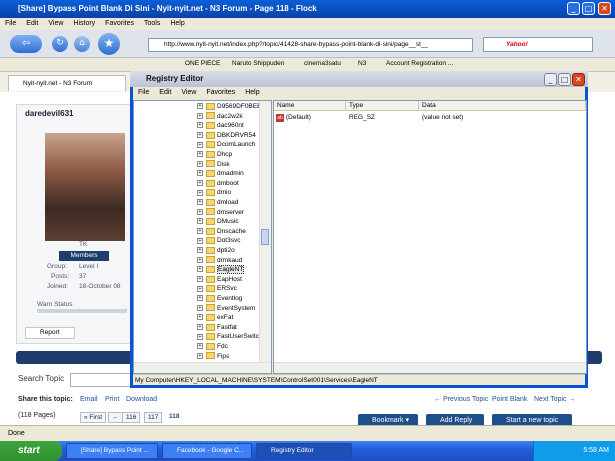 This screenshot has width=615, height=461. What do you see at coordinates (502, 106) in the screenshot?
I see `col-data: Data` at bounding box center [502, 106].